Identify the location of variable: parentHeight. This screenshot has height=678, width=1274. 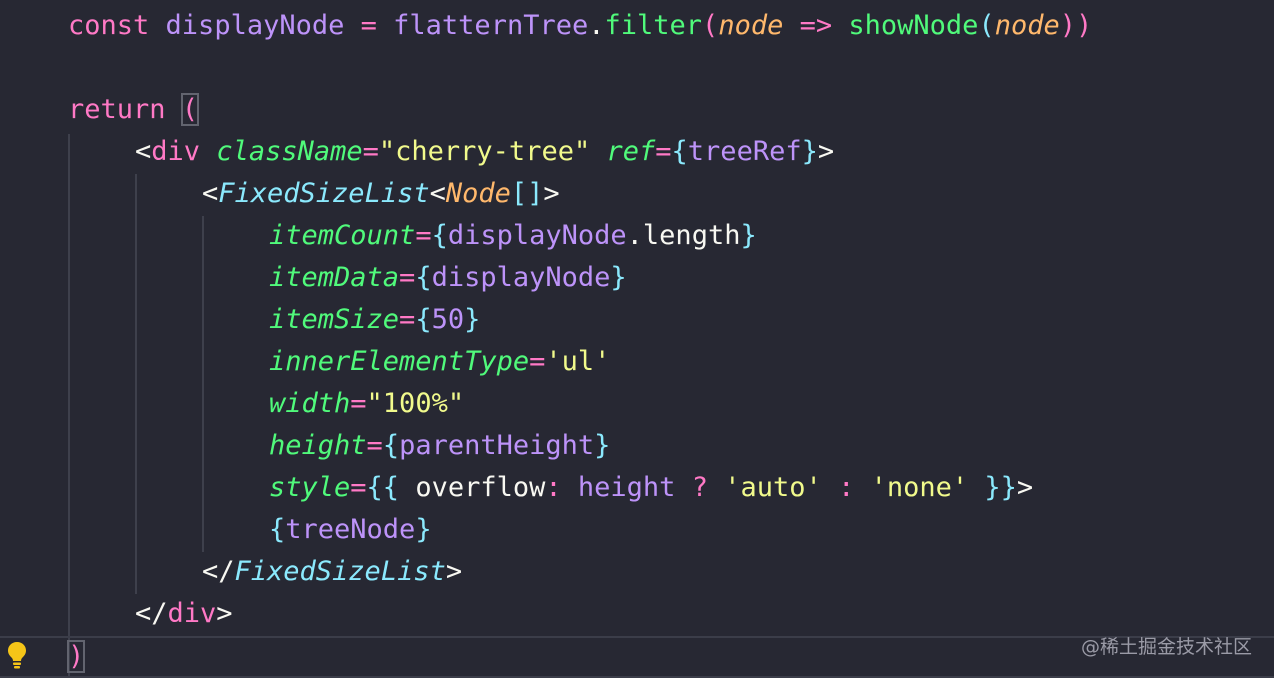
(497, 445).